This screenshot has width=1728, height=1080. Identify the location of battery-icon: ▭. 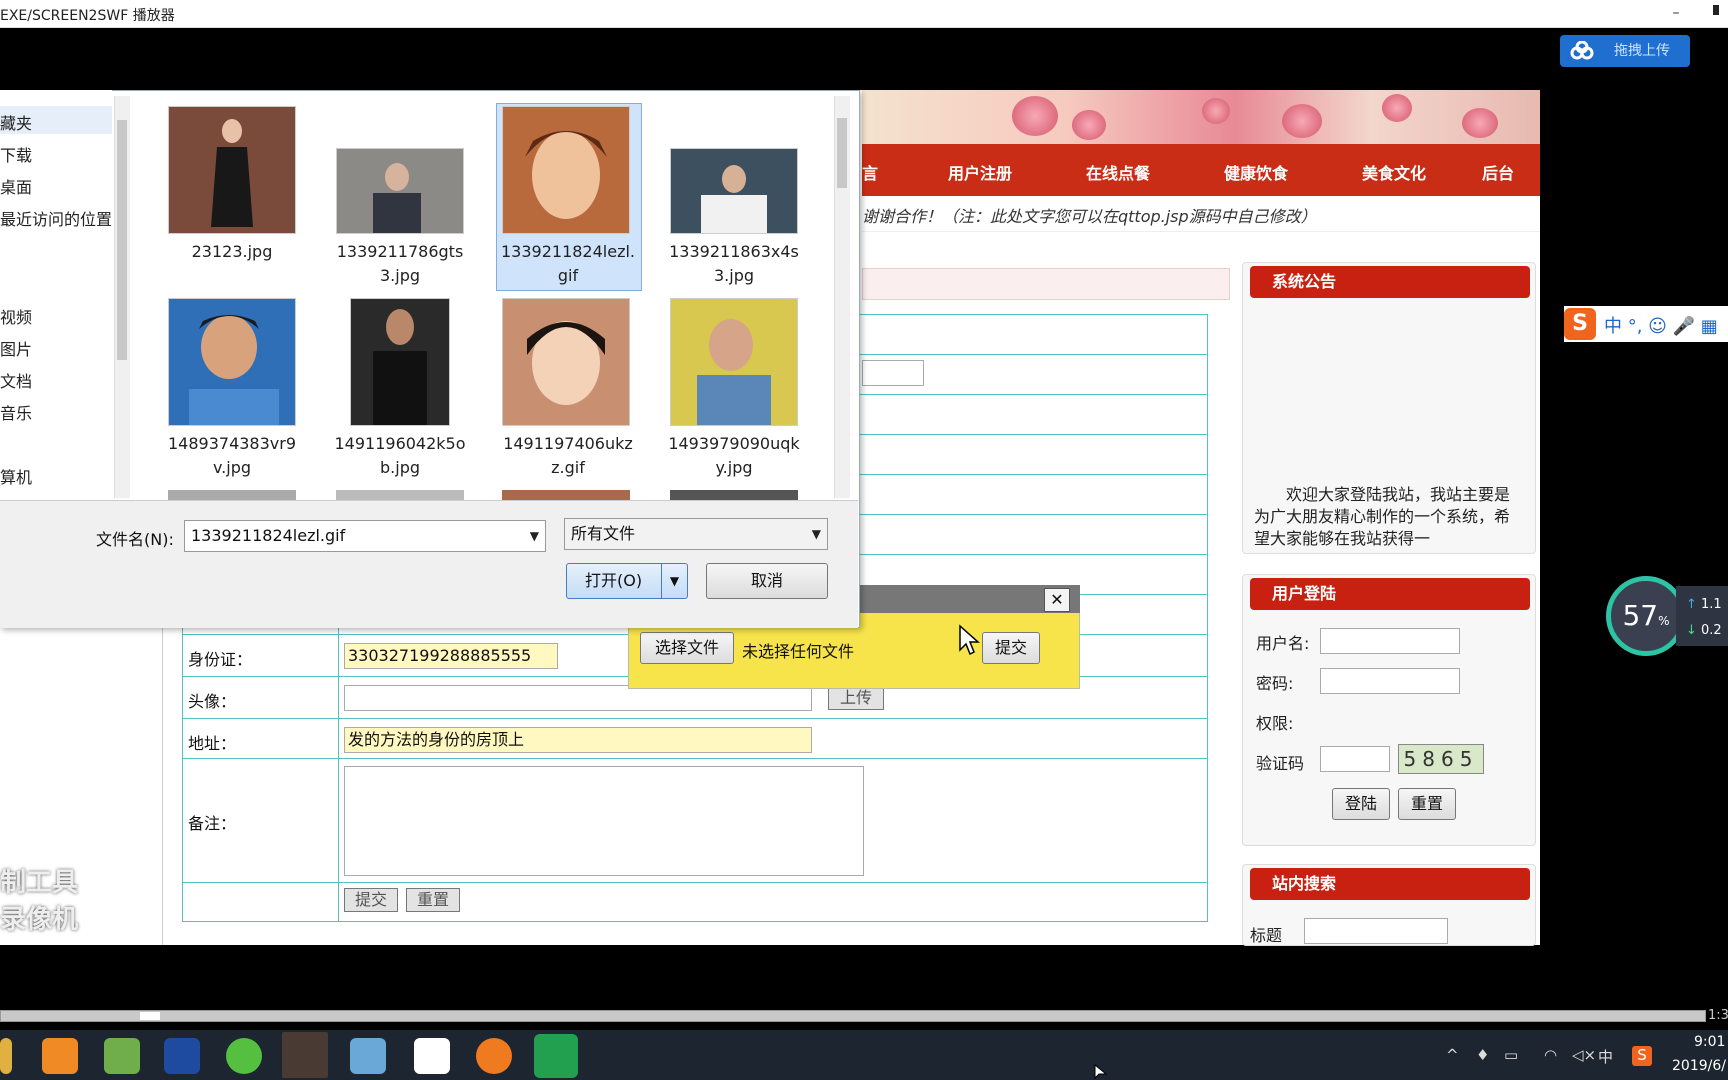
(1511, 1055).